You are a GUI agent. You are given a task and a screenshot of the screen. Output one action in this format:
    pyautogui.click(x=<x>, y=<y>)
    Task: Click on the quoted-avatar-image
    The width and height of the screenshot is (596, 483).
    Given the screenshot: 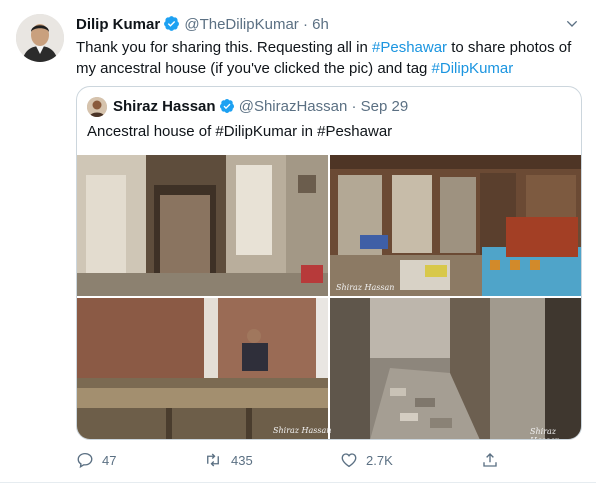 What is the action you would take?
    pyautogui.click(x=97, y=107)
    